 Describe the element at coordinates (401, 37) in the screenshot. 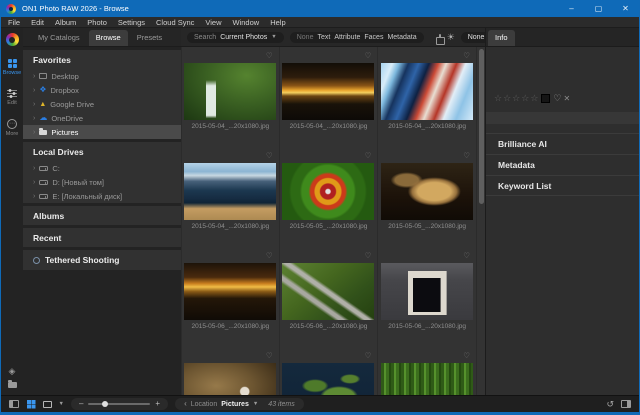

I see `filter-metadata: Metadata` at that location.